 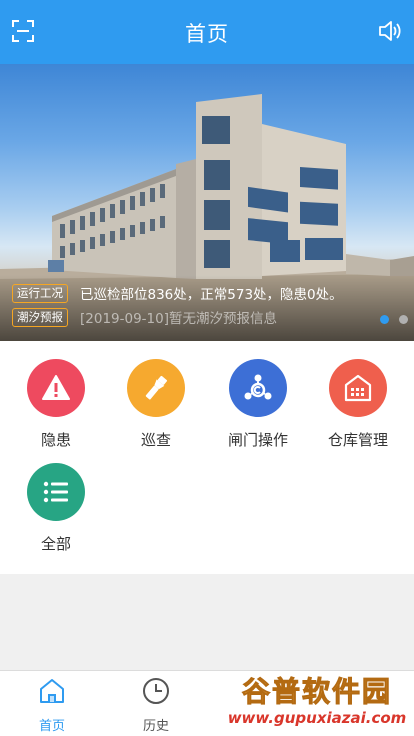 I want to click on notice-tide: 潮汐预报 [2019-09-10]暂无潮汐预报信息, so click(x=144, y=317).